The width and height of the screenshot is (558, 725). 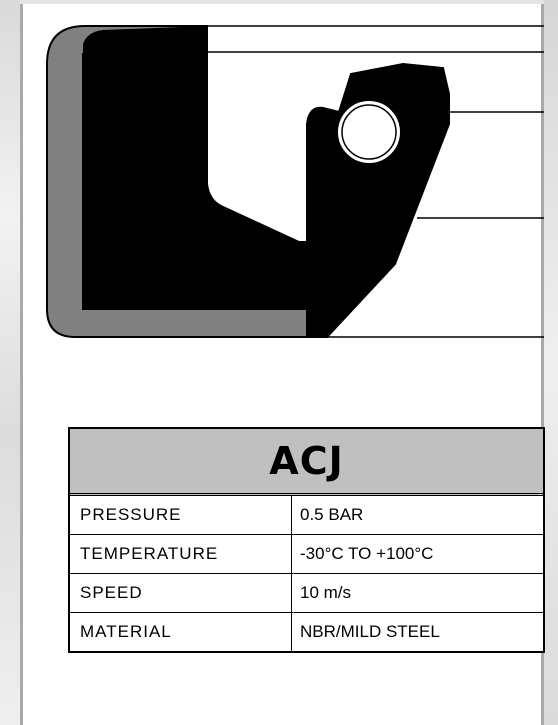 I want to click on spec-value: 0.5 BAR, so click(x=332, y=514).